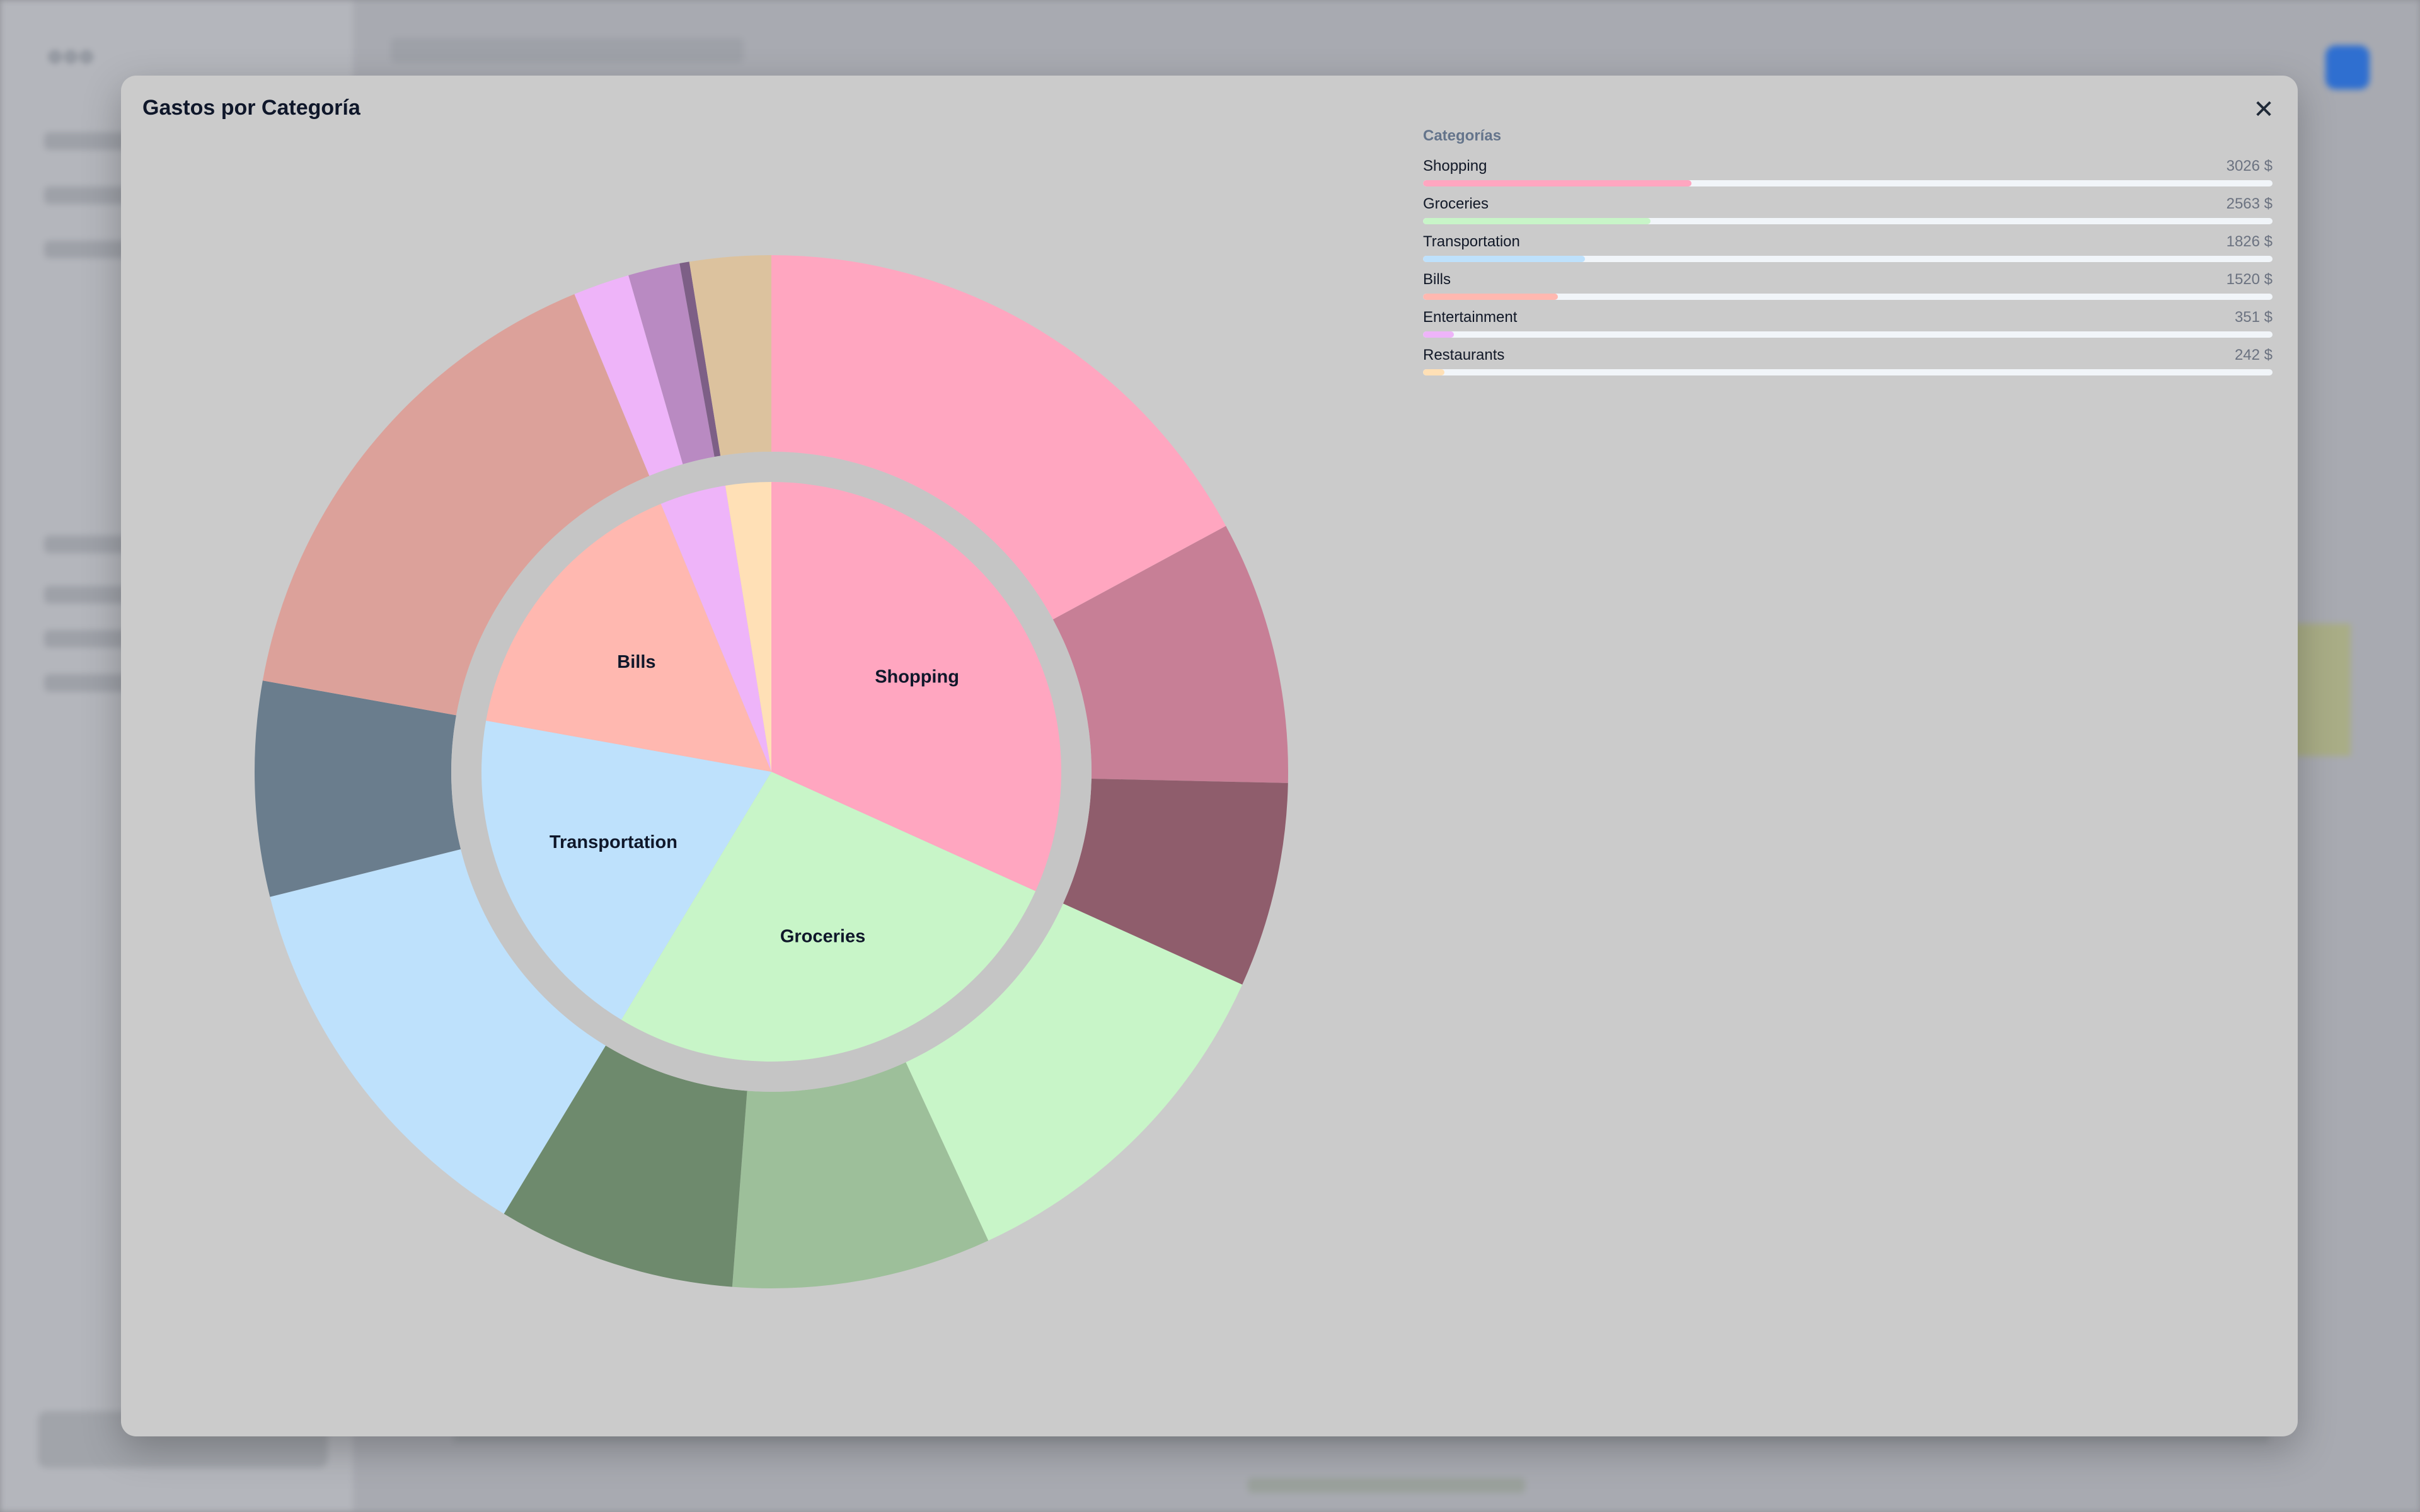 Image resolution: width=2420 pixels, height=1512 pixels. I want to click on legend-item: Transportation 1826 $, so click(1848, 252).